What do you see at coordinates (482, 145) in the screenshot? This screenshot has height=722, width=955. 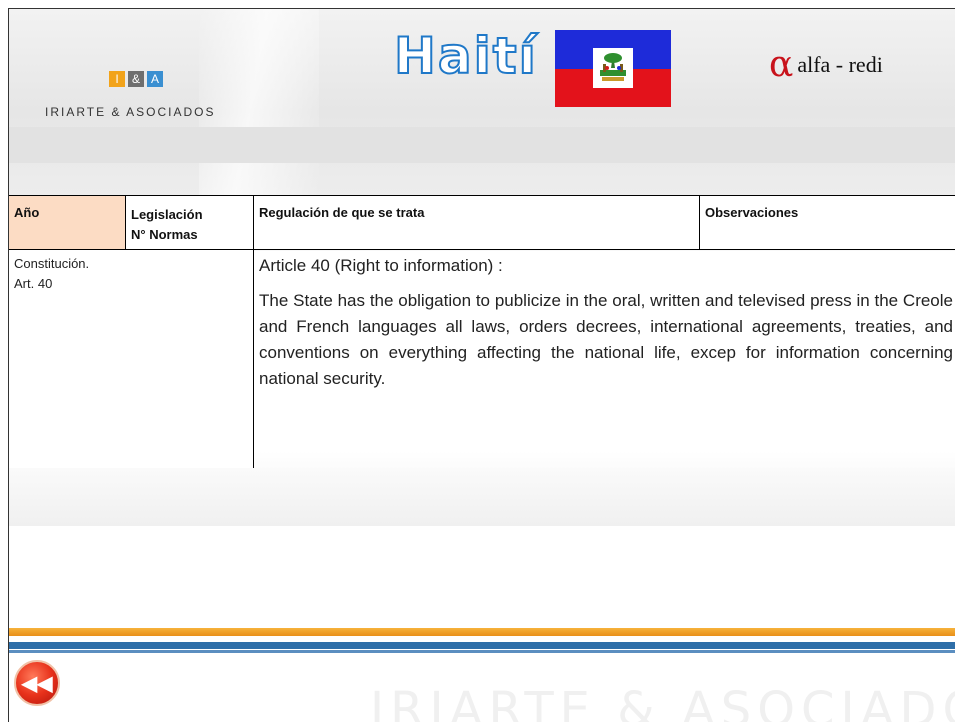 I see `header-stripe` at bounding box center [482, 145].